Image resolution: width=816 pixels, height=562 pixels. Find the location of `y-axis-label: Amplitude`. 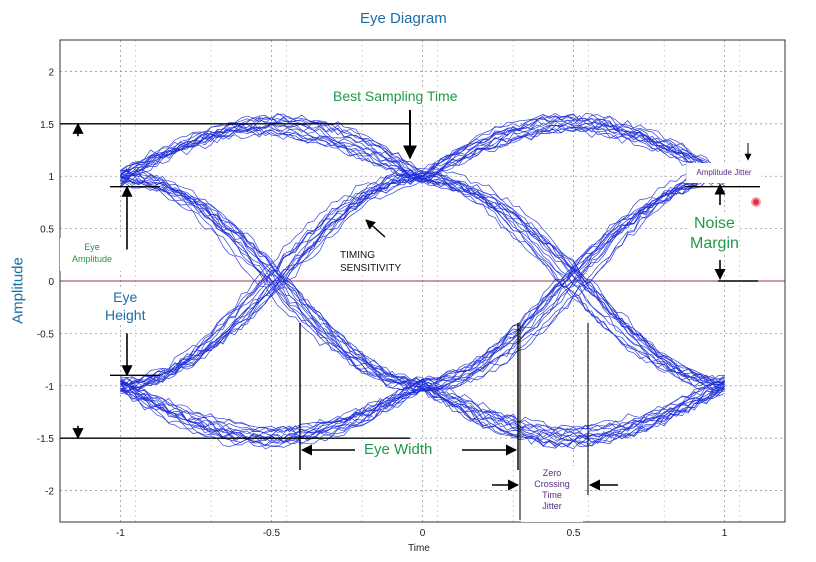

y-axis-label: Amplitude is located at coordinates (18, 290).